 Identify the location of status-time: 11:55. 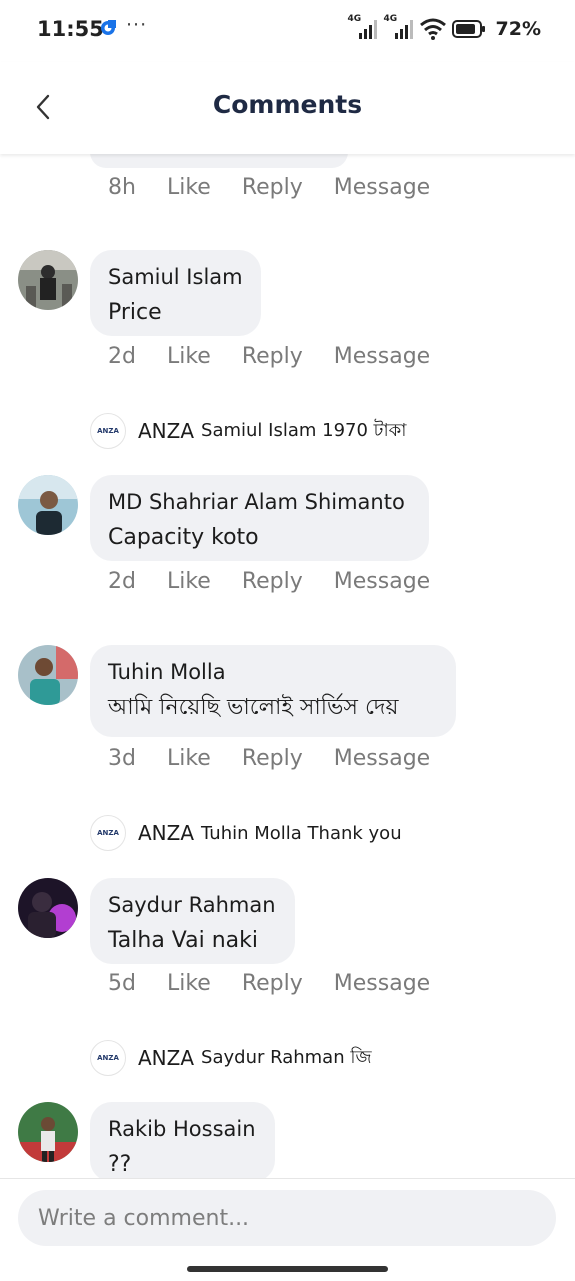
(70, 29).